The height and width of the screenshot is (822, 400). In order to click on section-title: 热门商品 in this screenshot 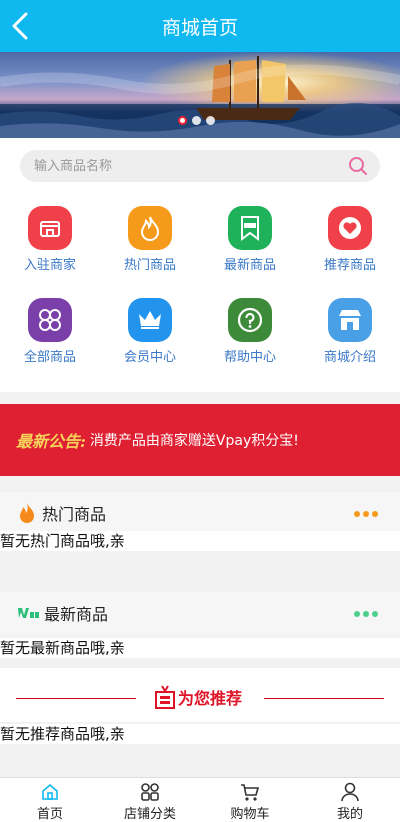, I will do `click(74, 514)`.